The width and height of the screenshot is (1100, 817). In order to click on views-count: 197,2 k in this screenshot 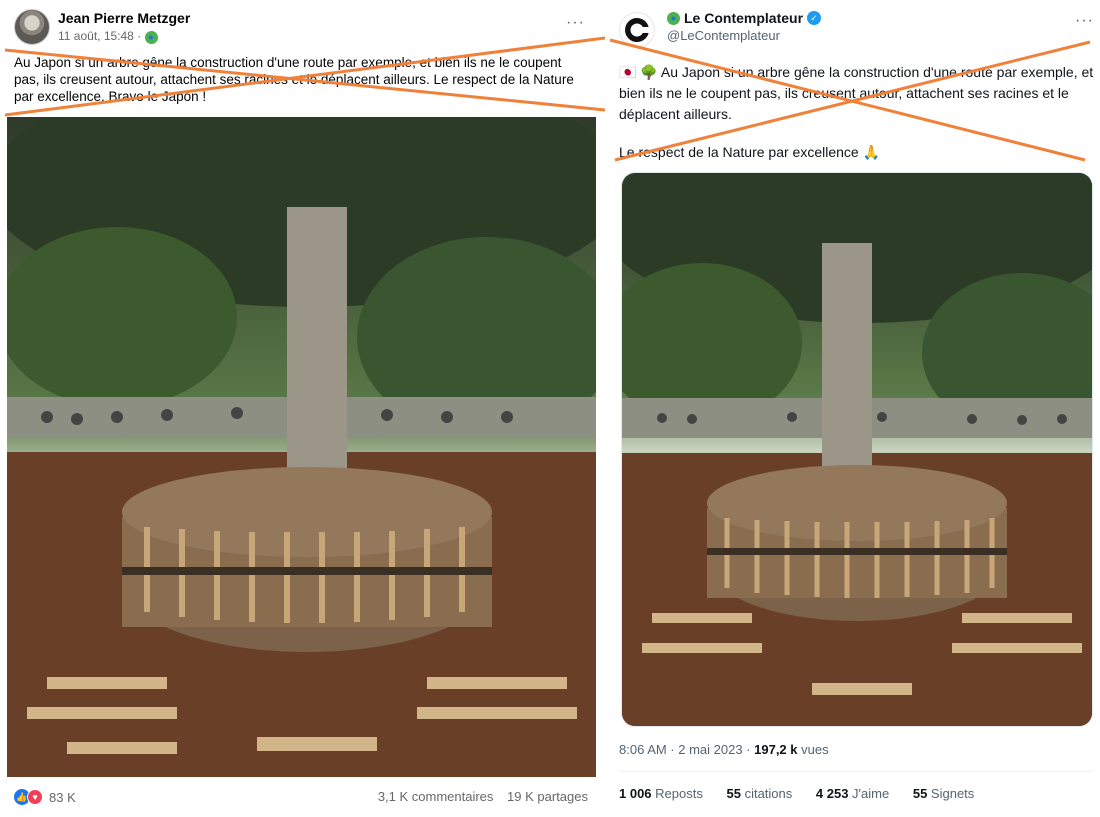, I will do `click(776, 749)`.